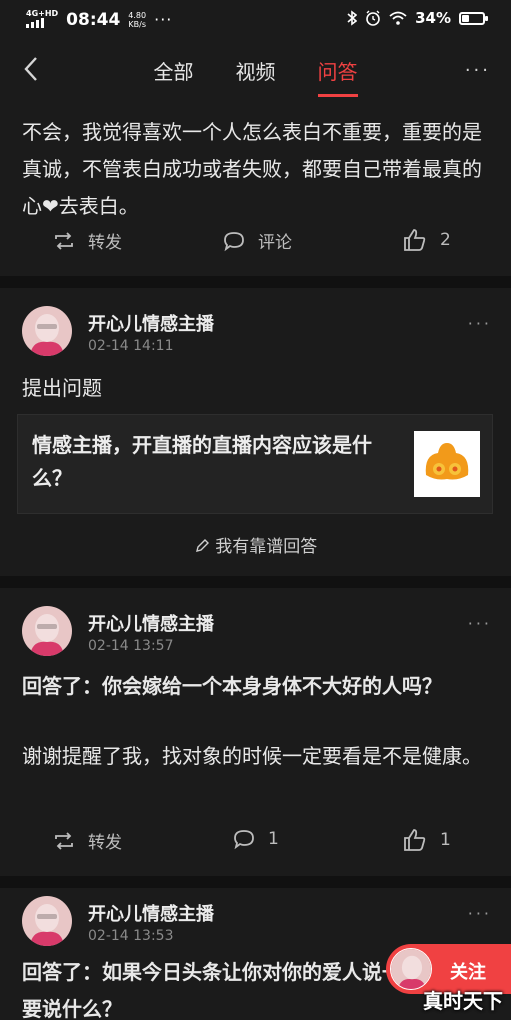  What do you see at coordinates (433, 18) in the screenshot?
I see `battery-percent: 34%` at bounding box center [433, 18].